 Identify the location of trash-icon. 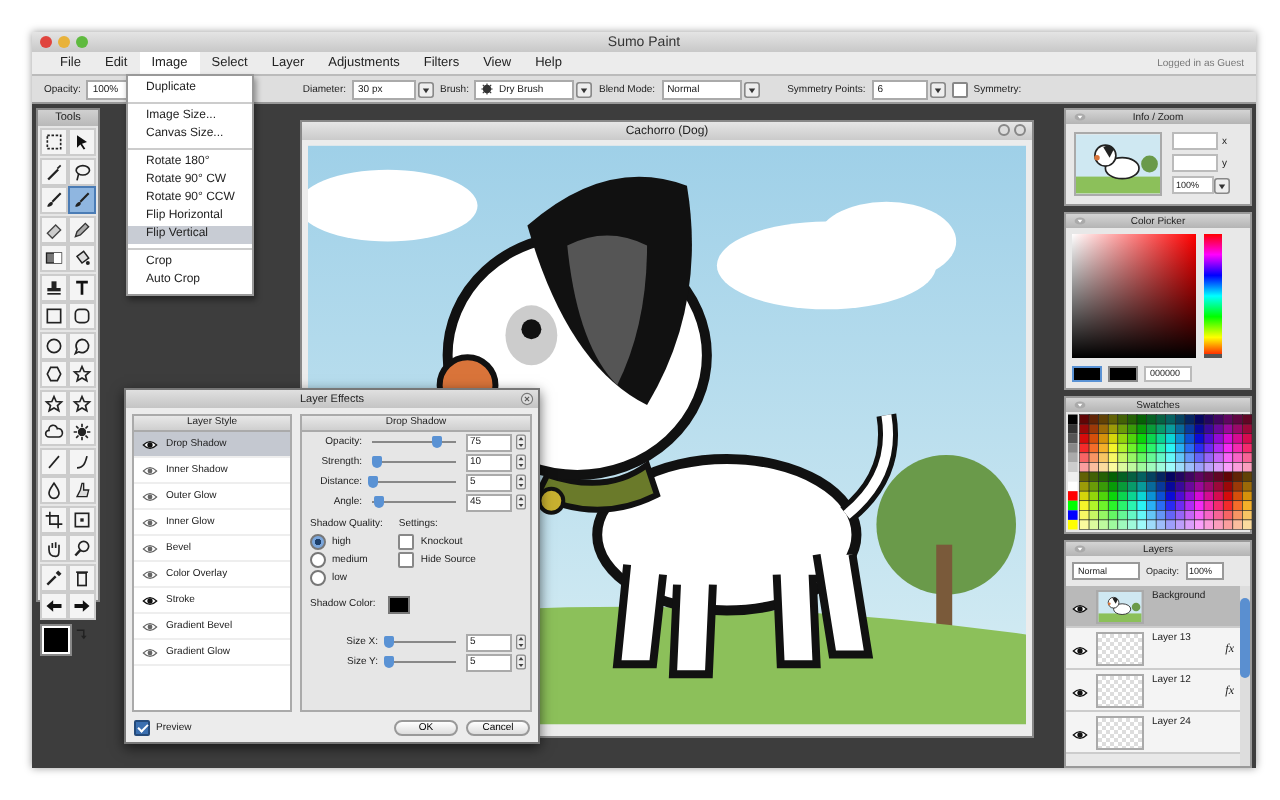
(82, 577).